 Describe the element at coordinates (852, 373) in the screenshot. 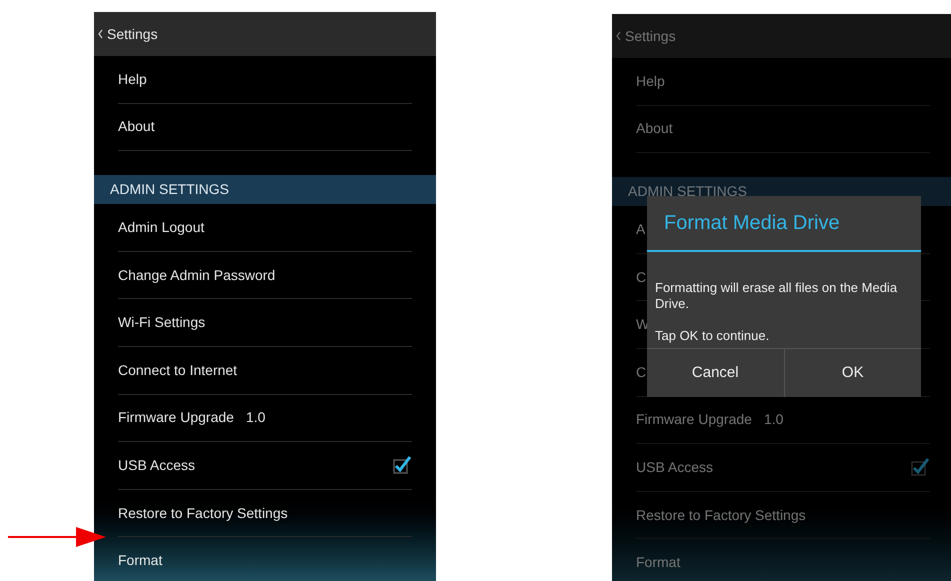

I see `dialog-button: OK` at that location.